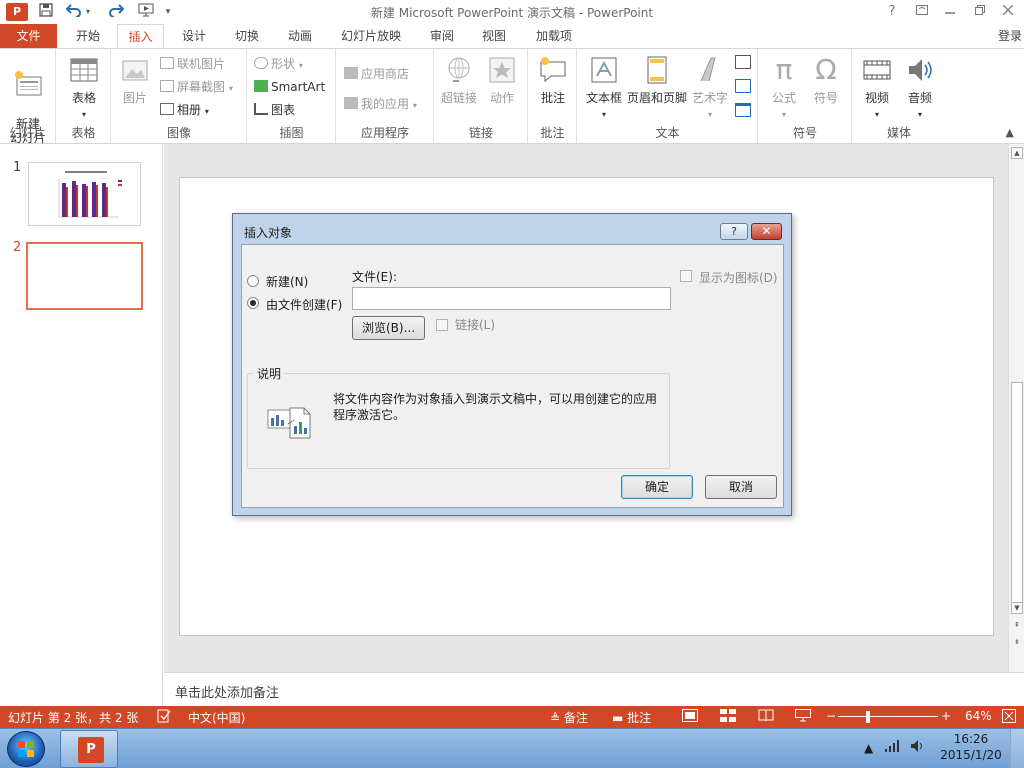 The width and height of the screenshot is (1024, 768). What do you see at coordinates (766, 717) in the screenshot?
I see `reading-view-icon` at bounding box center [766, 717].